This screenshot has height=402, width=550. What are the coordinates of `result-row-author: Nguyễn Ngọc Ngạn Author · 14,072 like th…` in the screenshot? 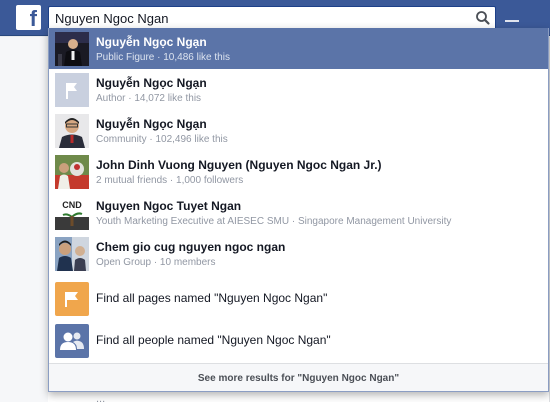 It's located at (298, 89).